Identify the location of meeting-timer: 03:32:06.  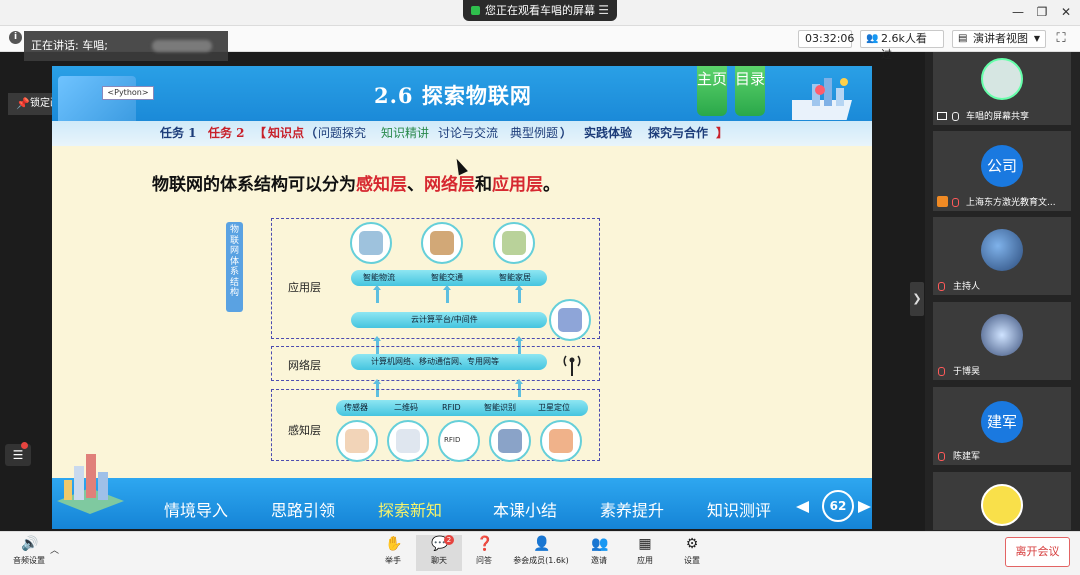
(826, 39).